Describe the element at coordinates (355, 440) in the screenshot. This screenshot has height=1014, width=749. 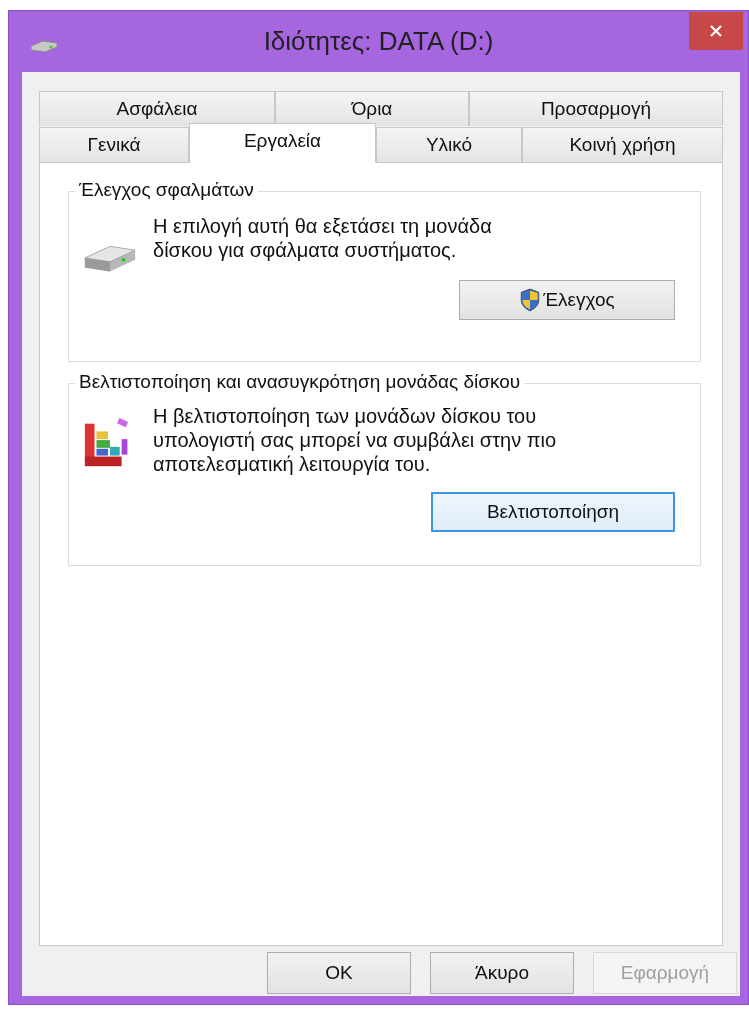
I see `description-text: Η βελτιστοποίηση των μονάδων δίσκου του υπολογιστή σας μπορεί να συμβάλει στην πιο αποτελεσματική λειτουργία του.` at that location.